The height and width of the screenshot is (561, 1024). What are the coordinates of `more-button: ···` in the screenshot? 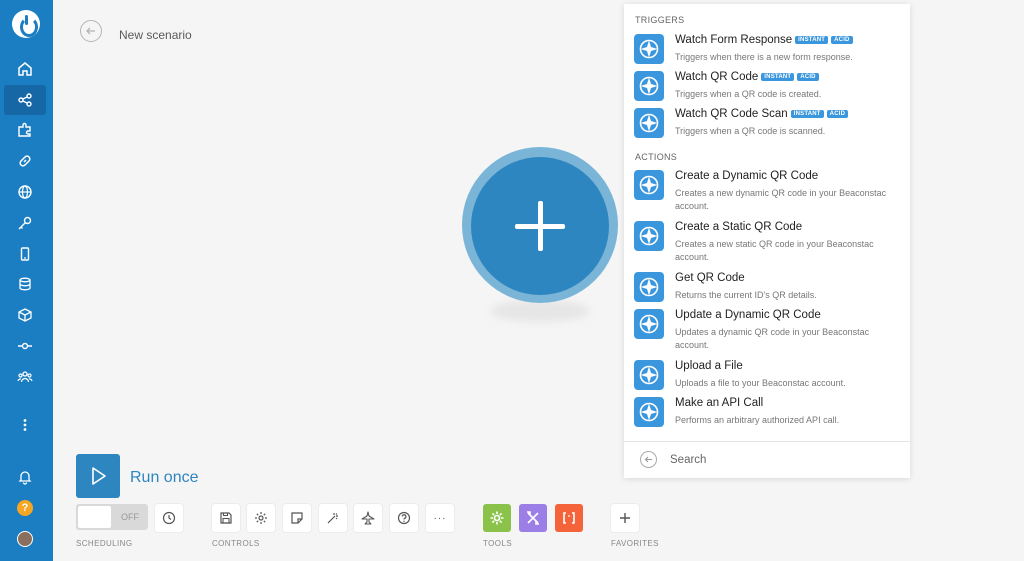 It's located at (440, 518).